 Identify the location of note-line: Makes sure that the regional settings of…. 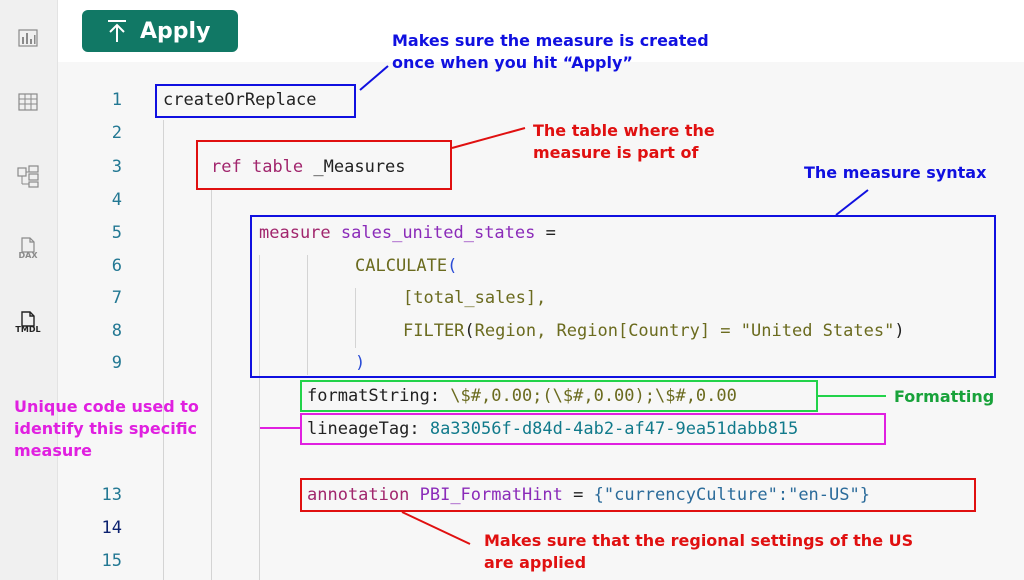
(699, 540).